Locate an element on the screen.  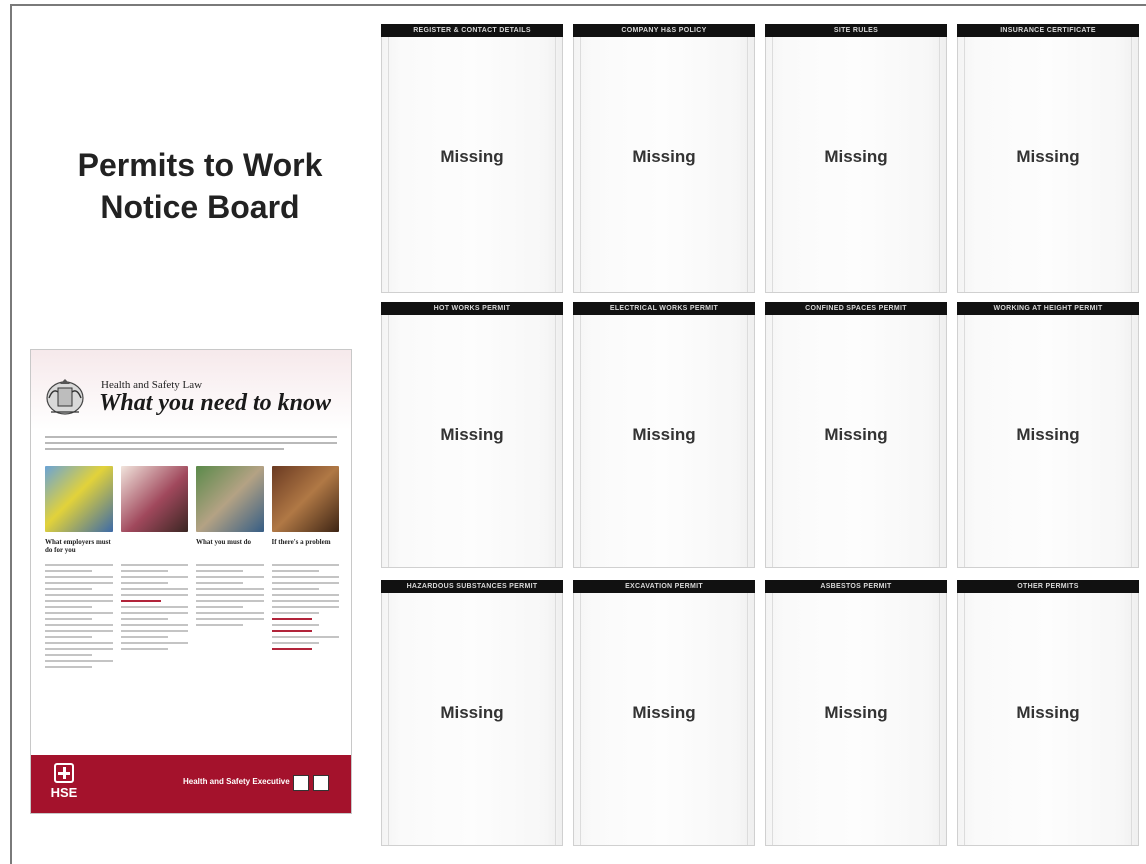
slot-site-rules: SITE RULES Missing is located at coordinates (856, 158).